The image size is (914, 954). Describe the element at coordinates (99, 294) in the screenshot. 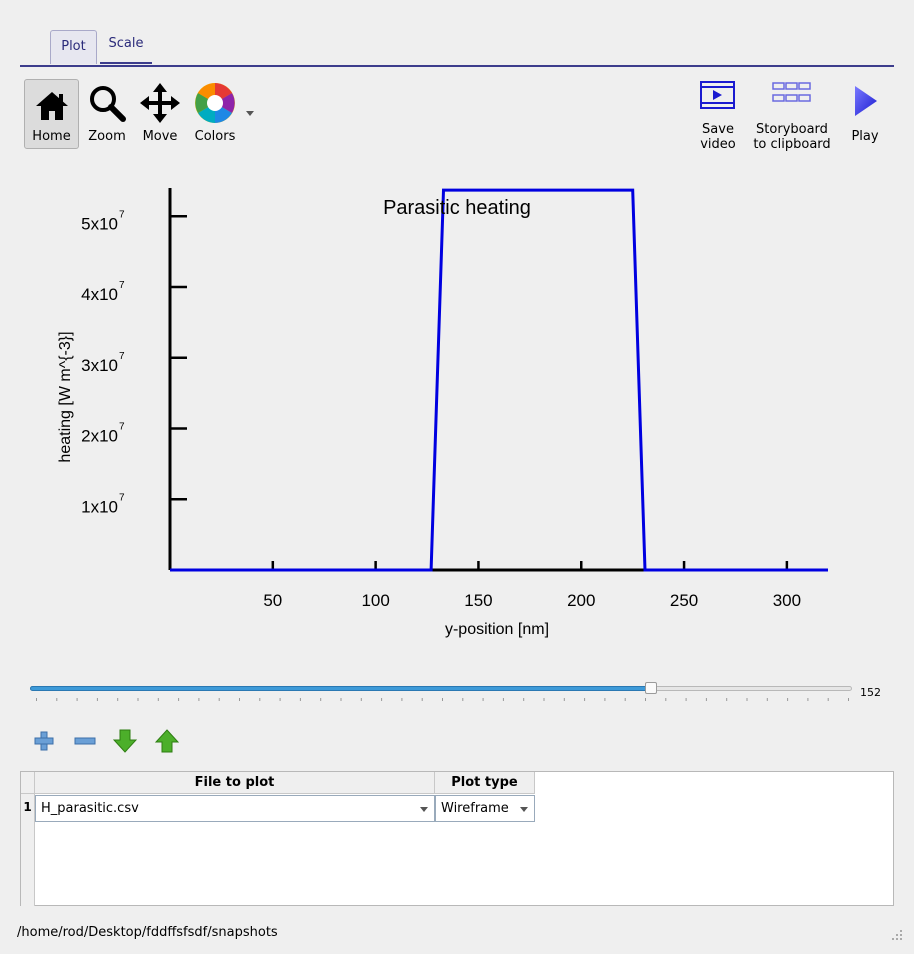

I see `y-tick-label: 4x10` at that location.